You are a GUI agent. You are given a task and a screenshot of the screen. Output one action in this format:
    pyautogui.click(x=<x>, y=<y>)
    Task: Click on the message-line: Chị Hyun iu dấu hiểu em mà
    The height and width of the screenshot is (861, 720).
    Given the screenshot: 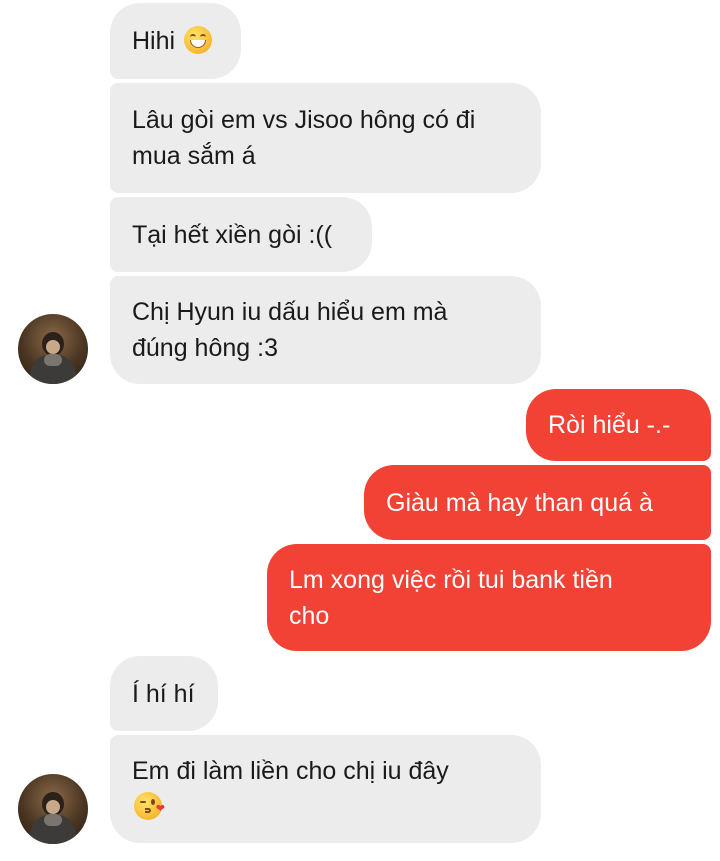 What is the action you would take?
    pyautogui.click(x=290, y=312)
    